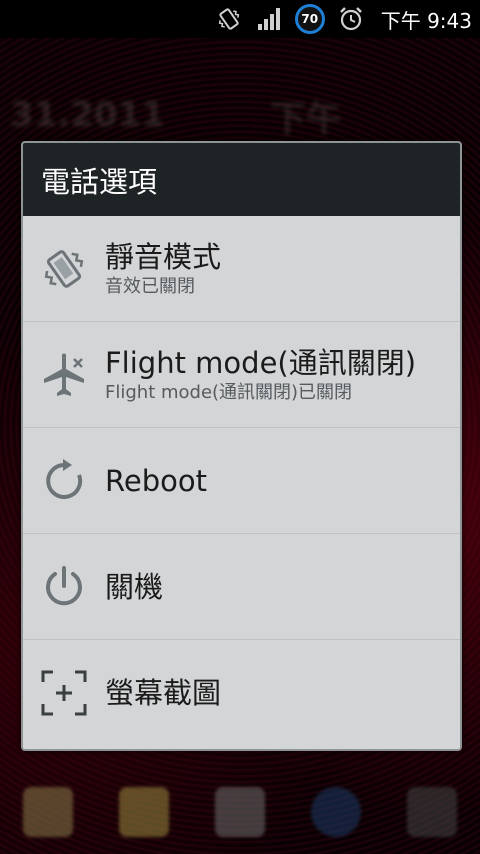 Image resolution: width=480 pixels, height=854 pixels. What do you see at coordinates (156, 480) in the screenshot?
I see `option-title: Reboot` at bounding box center [156, 480].